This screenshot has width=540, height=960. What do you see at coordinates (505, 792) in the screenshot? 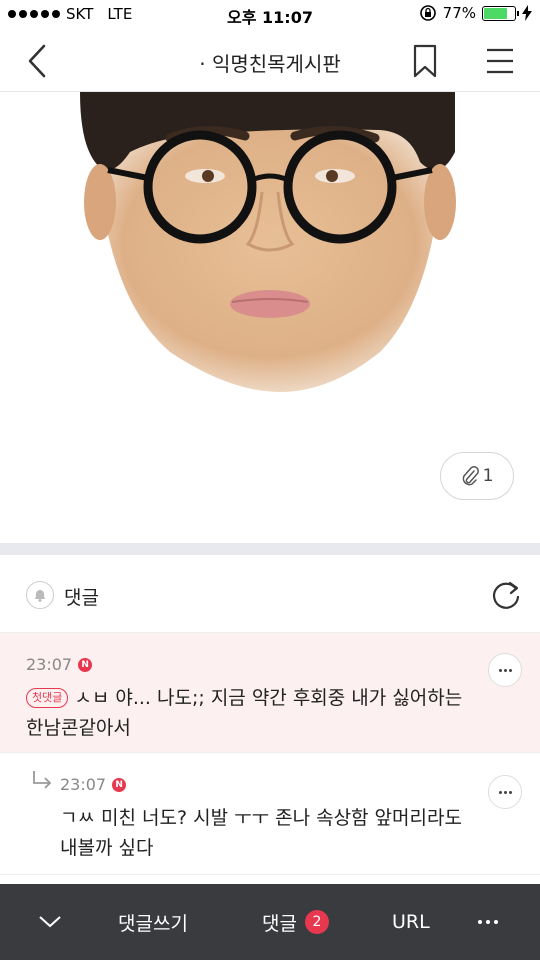
I see `reply-more-button` at bounding box center [505, 792].